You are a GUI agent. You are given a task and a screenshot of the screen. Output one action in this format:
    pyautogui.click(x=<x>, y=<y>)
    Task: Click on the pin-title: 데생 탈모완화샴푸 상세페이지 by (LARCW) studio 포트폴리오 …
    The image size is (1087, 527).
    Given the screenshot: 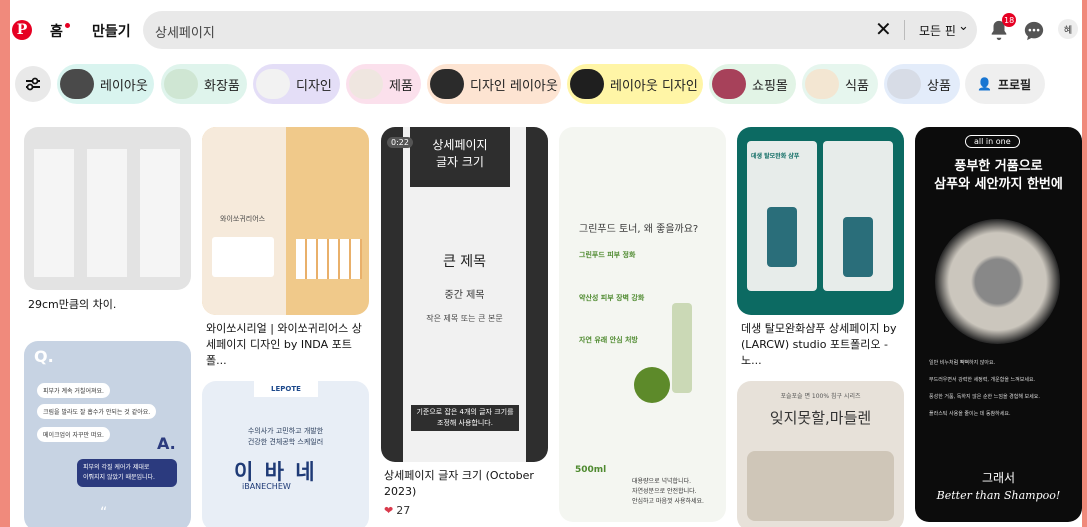 What is the action you would take?
    pyautogui.click(x=821, y=345)
    